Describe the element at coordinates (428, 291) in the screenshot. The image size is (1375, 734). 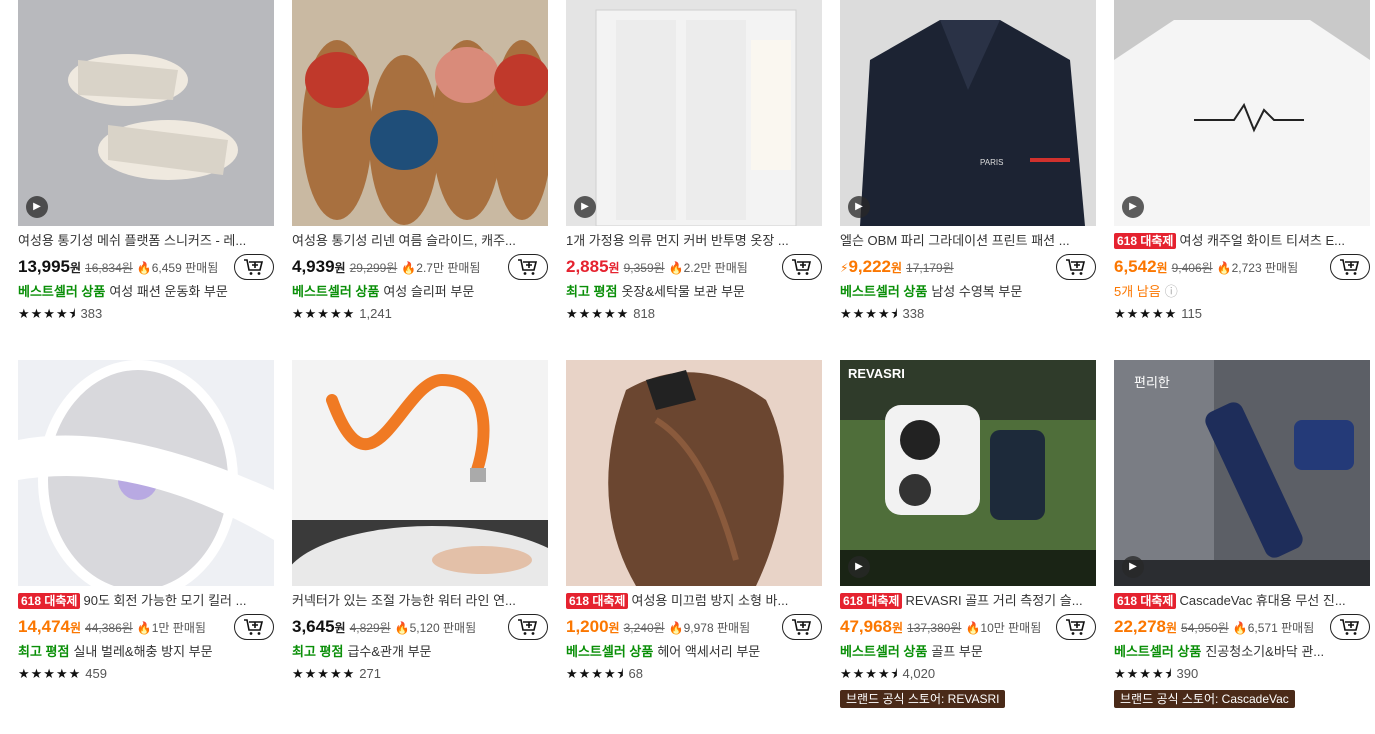
I see `category-label: 여성 슬리퍼 부문` at that location.